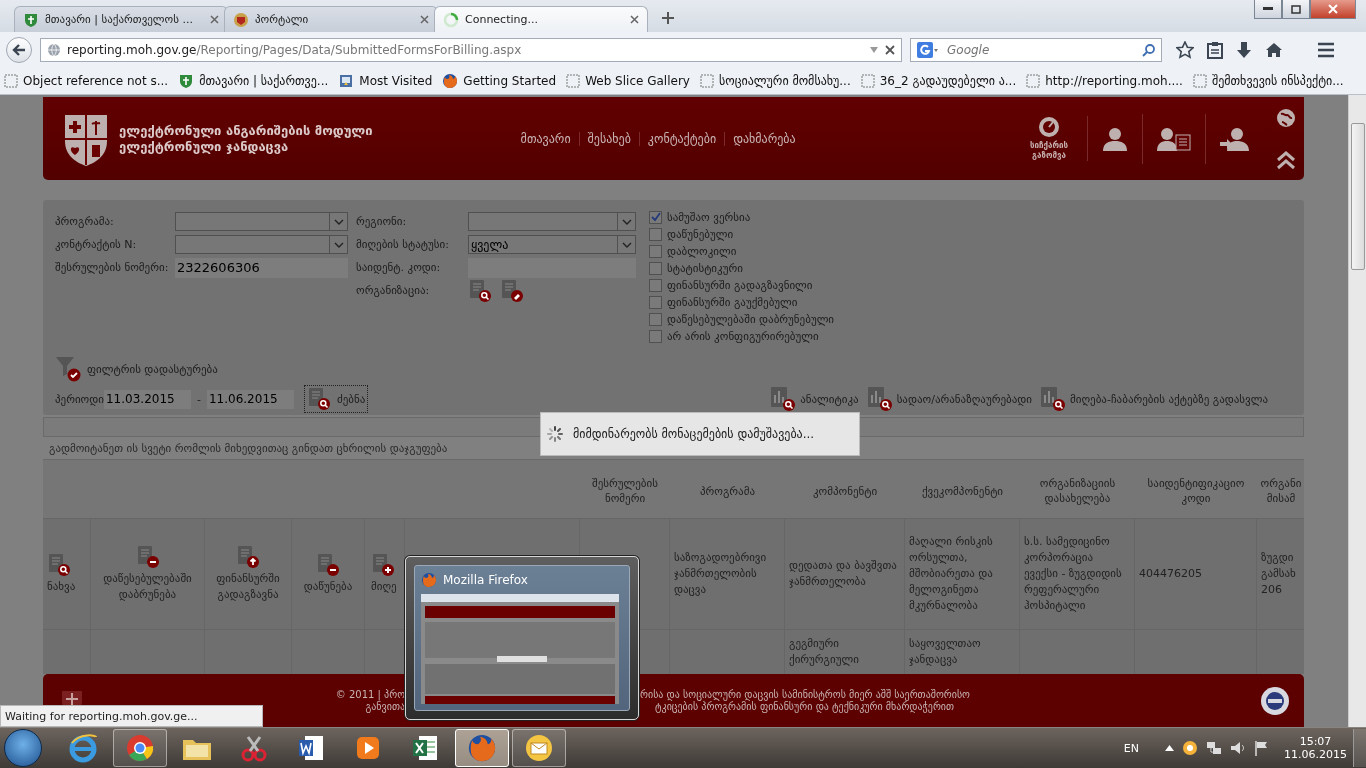  What do you see at coordinates (1359, 748) in the screenshot?
I see `show-desktop-button` at bounding box center [1359, 748].